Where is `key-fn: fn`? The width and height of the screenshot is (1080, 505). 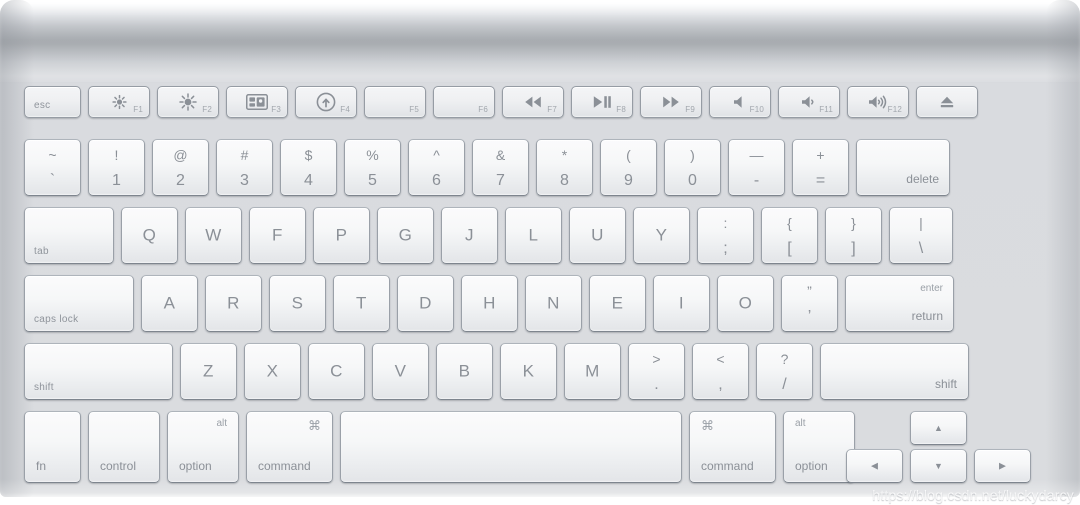 key-fn: fn is located at coordinates (52, 447).